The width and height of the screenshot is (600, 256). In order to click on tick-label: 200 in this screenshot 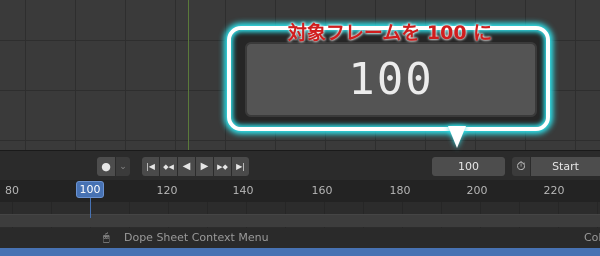, I will do `click(477, 190)`.